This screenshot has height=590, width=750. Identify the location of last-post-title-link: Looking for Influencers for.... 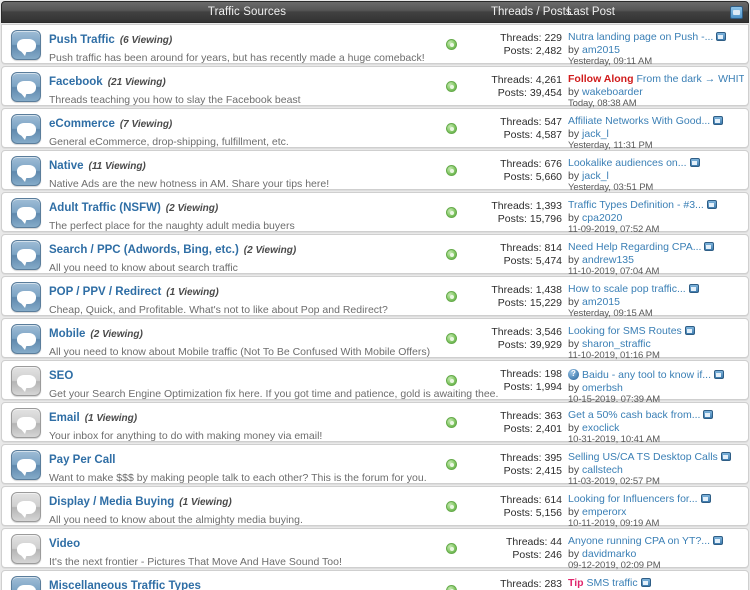
(633, 499).